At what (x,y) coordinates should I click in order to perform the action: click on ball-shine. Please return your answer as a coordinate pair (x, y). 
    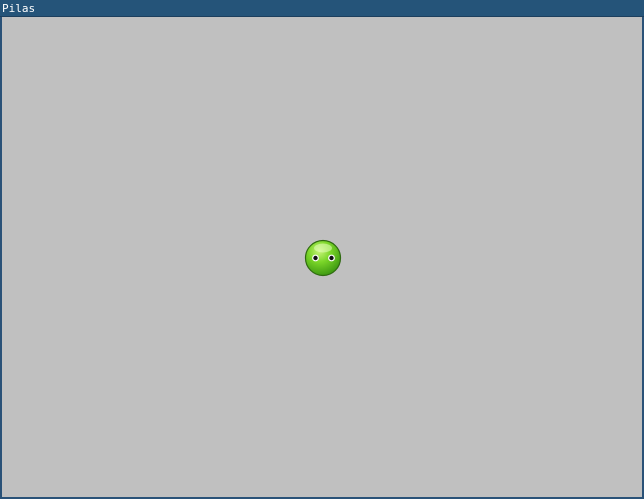
    Looking at the image, I should click on (323, 248).